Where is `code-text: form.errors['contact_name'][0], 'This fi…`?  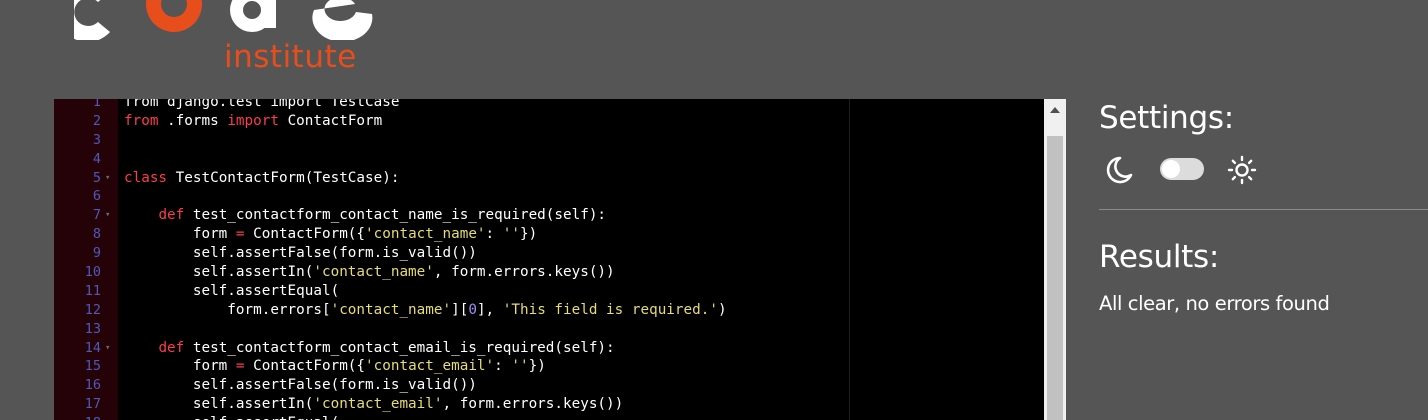 code-text: form.errors['contact_name'][0], 'This fi… is located at coordinates (425, 310).